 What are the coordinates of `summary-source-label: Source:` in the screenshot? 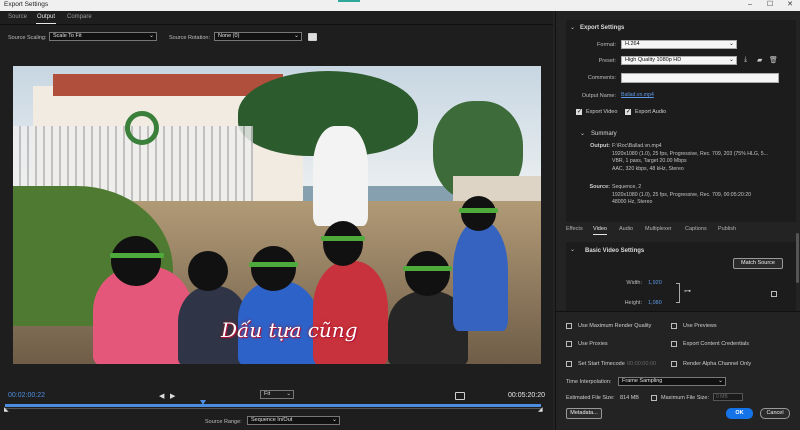 It's located at (599, 187).